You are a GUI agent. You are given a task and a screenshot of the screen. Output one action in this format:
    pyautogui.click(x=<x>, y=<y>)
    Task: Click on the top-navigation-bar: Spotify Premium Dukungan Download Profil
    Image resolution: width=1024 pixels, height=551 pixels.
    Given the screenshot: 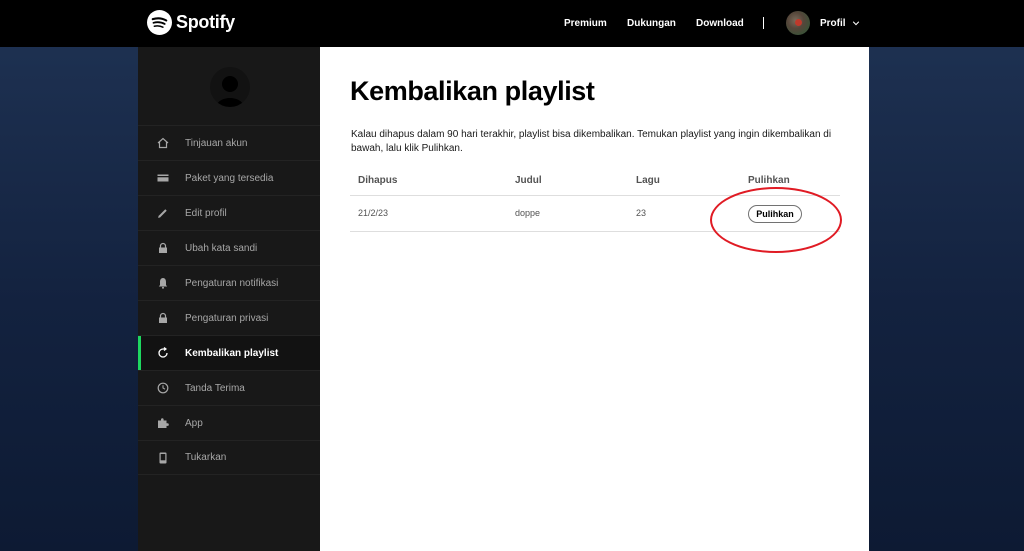 What is the action you would take?
    pyautogui.click(x=512, y=23)
    